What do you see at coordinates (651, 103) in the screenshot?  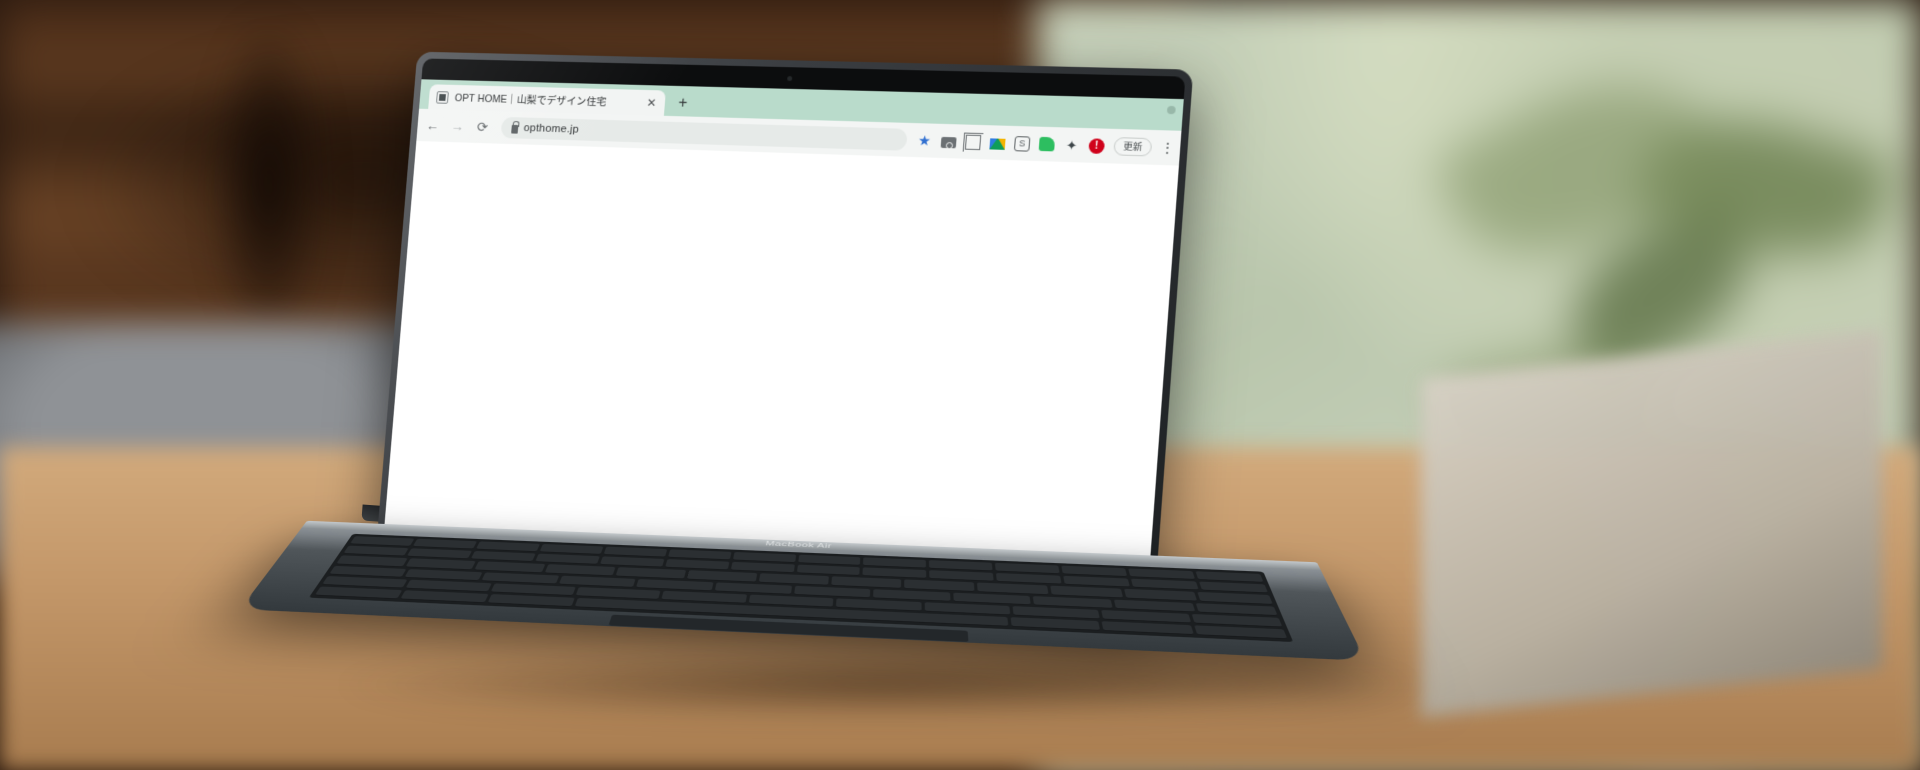 I see `close-icon: ✕` at bounding box center [651, 103].